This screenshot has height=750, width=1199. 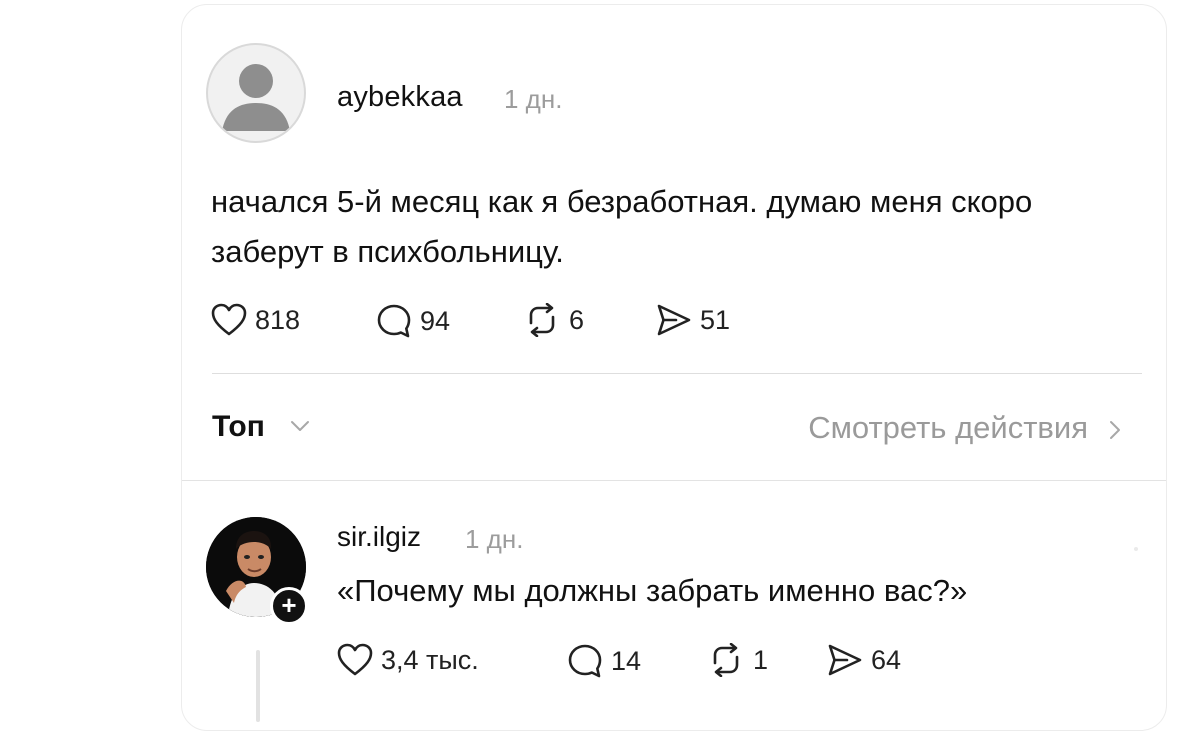 I want to click on divider, so click(x=677, y=373).